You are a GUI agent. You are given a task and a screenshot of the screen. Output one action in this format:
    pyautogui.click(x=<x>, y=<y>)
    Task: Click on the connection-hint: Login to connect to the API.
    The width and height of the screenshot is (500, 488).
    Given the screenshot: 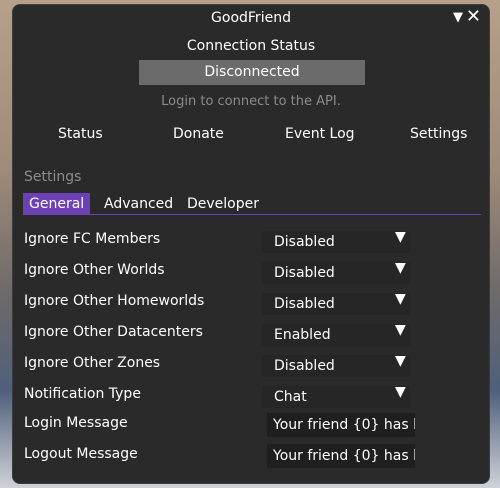 What is the action you would take?
    pyautogui.click(x=251, y=101)
    